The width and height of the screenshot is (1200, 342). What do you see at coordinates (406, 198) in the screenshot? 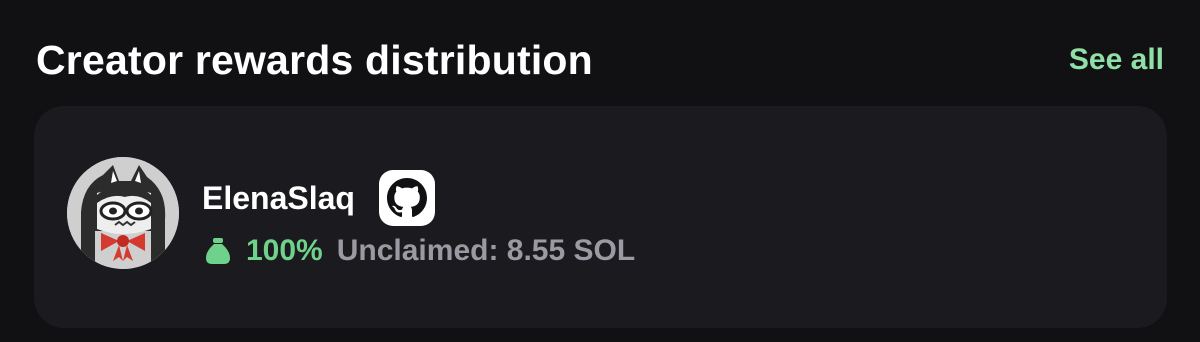
I see `github-icon` at bounding box center [406, 198].